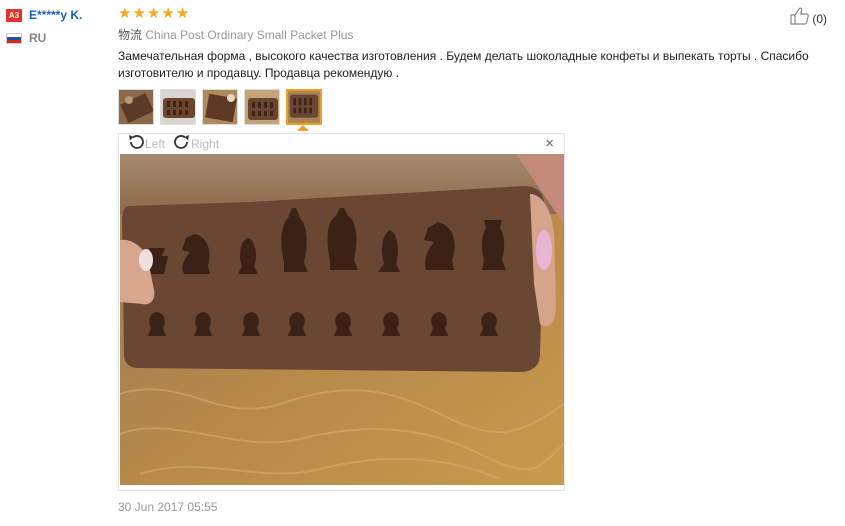 This screenshot has height=526, width=845. Describe the element at coordinates (155, 144) in the screenshot. I see `rotate-left-label: Left` at that location.